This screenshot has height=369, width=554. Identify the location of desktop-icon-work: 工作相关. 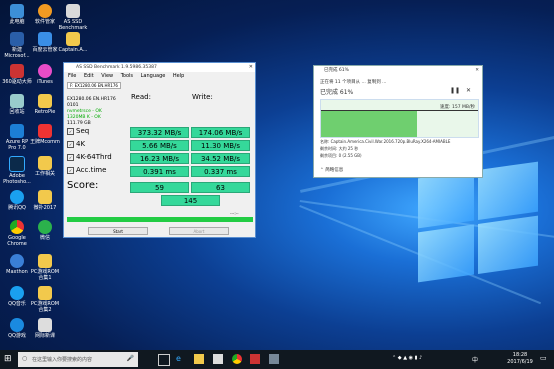
(45, 166).